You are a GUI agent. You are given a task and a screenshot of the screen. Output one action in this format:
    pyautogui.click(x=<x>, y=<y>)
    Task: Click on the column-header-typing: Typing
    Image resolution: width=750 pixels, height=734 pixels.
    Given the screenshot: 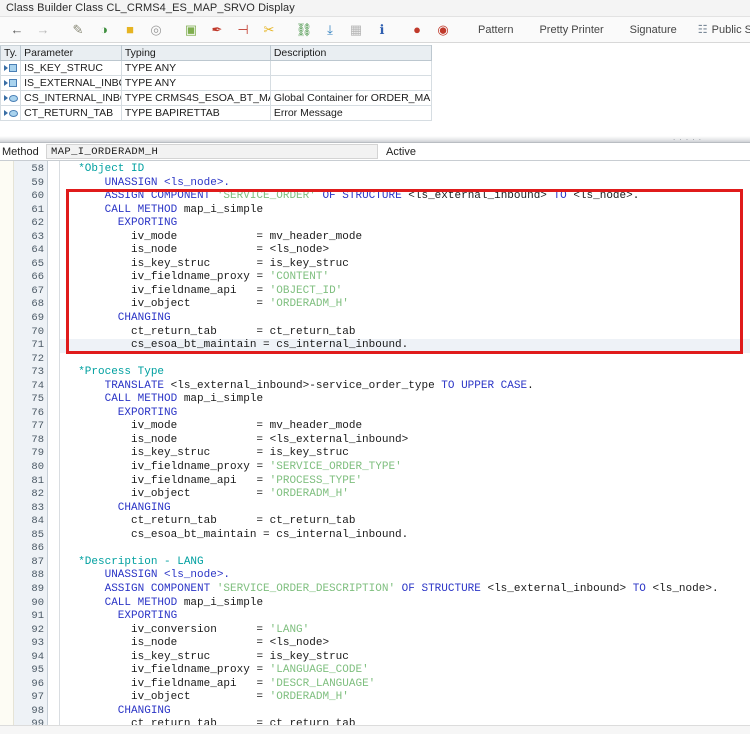 What is the action you would take?
    pyautogui.click(x=195, y=53)
    